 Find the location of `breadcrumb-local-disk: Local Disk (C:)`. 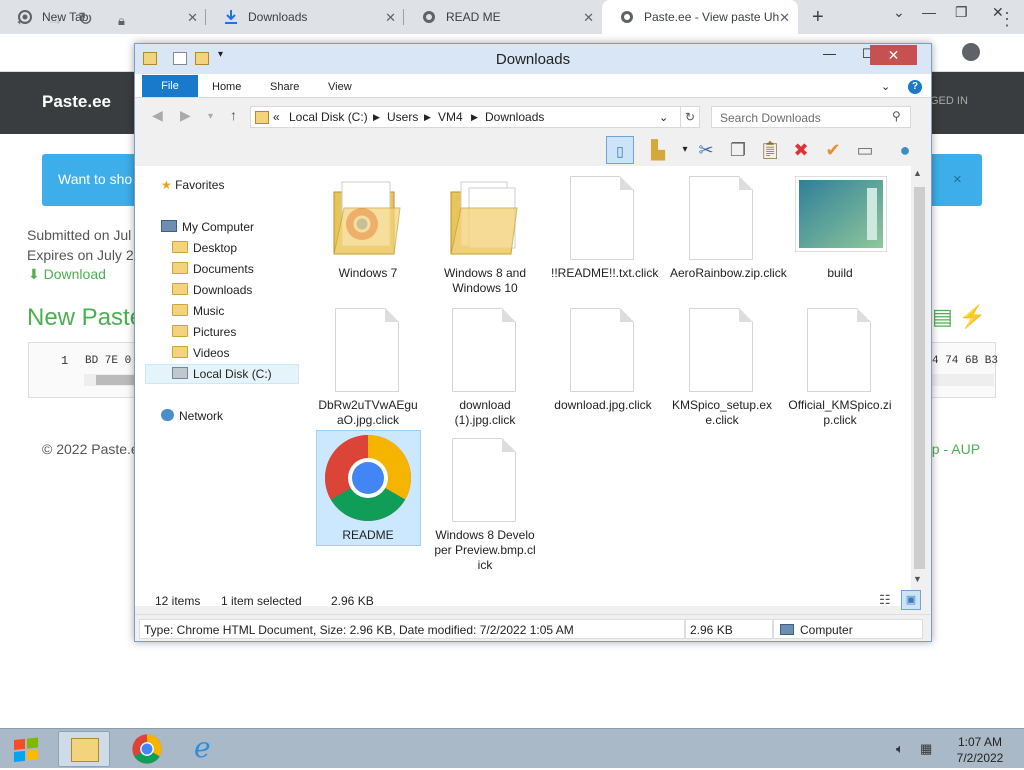

breadcrumb-local-disk: Local Disk (C:) is located at coordinates (328, 117).